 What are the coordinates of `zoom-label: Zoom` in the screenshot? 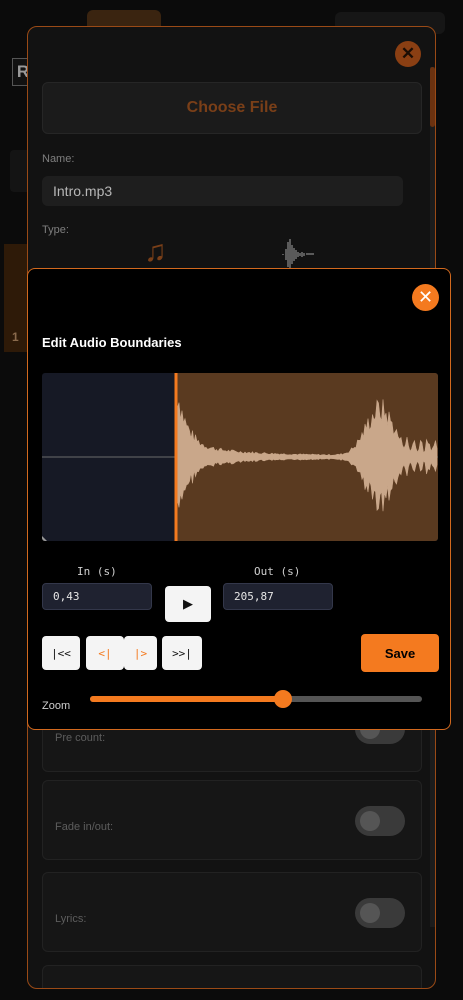 It's located at (56, 706).